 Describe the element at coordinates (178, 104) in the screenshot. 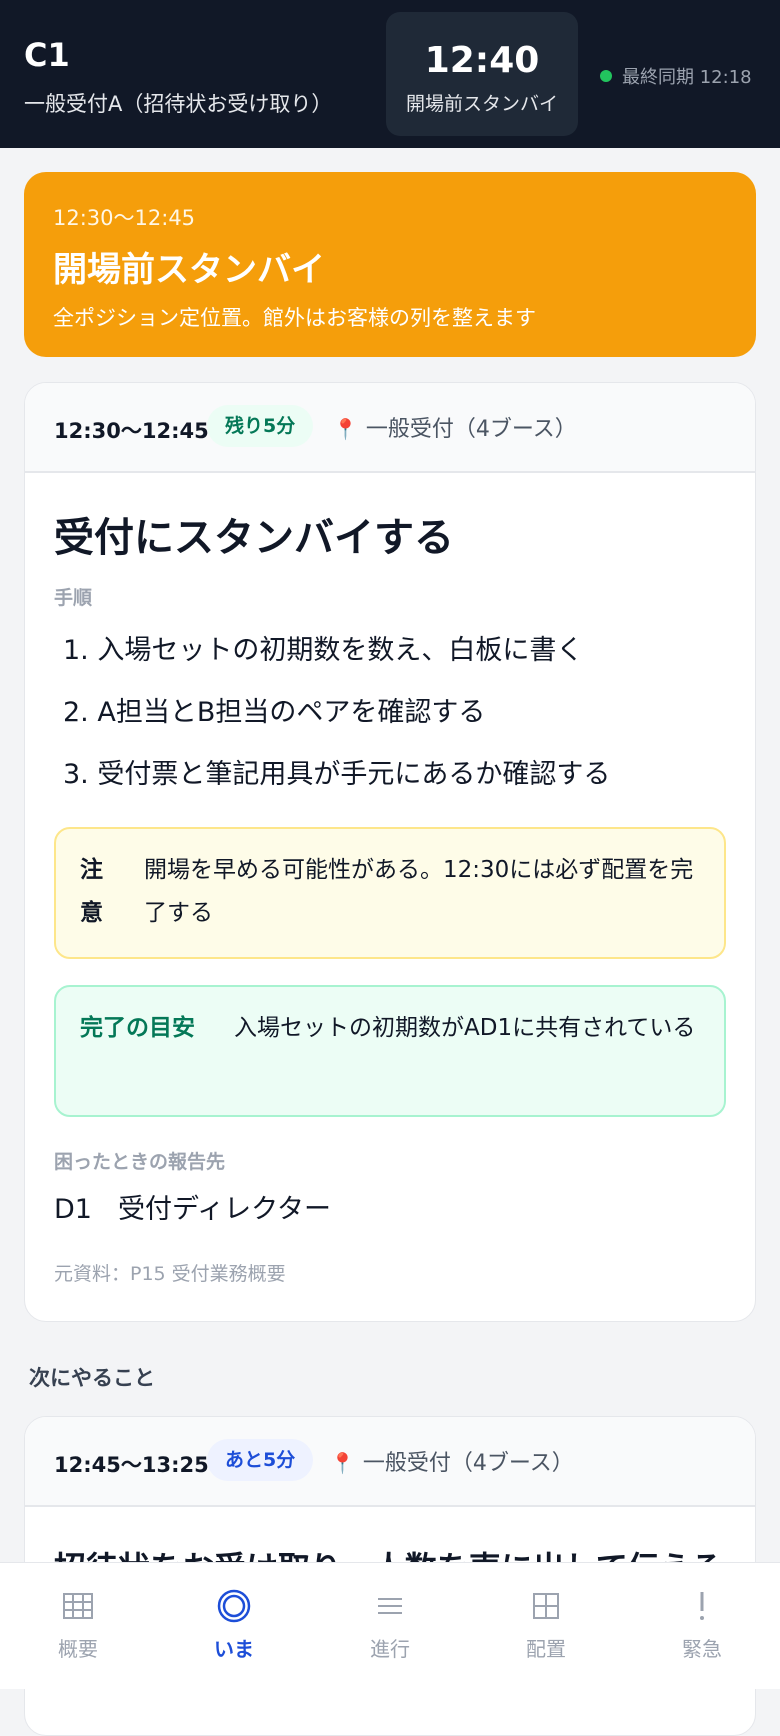

I see `staff-position: 一般受付A（招待状お受け取り）` at that location.